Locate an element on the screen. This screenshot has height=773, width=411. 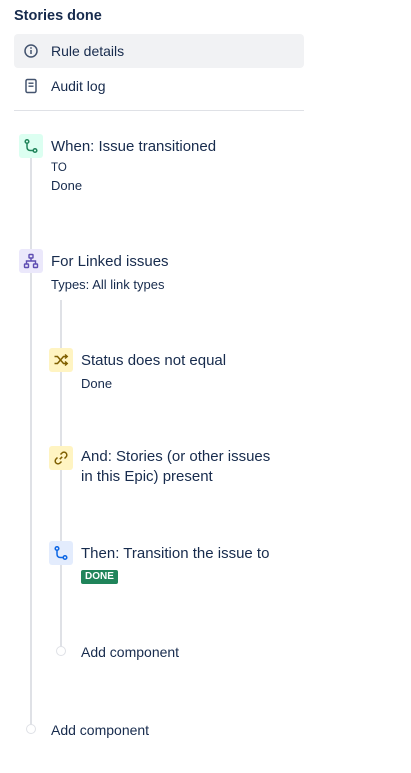
condition-status-title: Status does not equal is located at coordinates (153, 361).